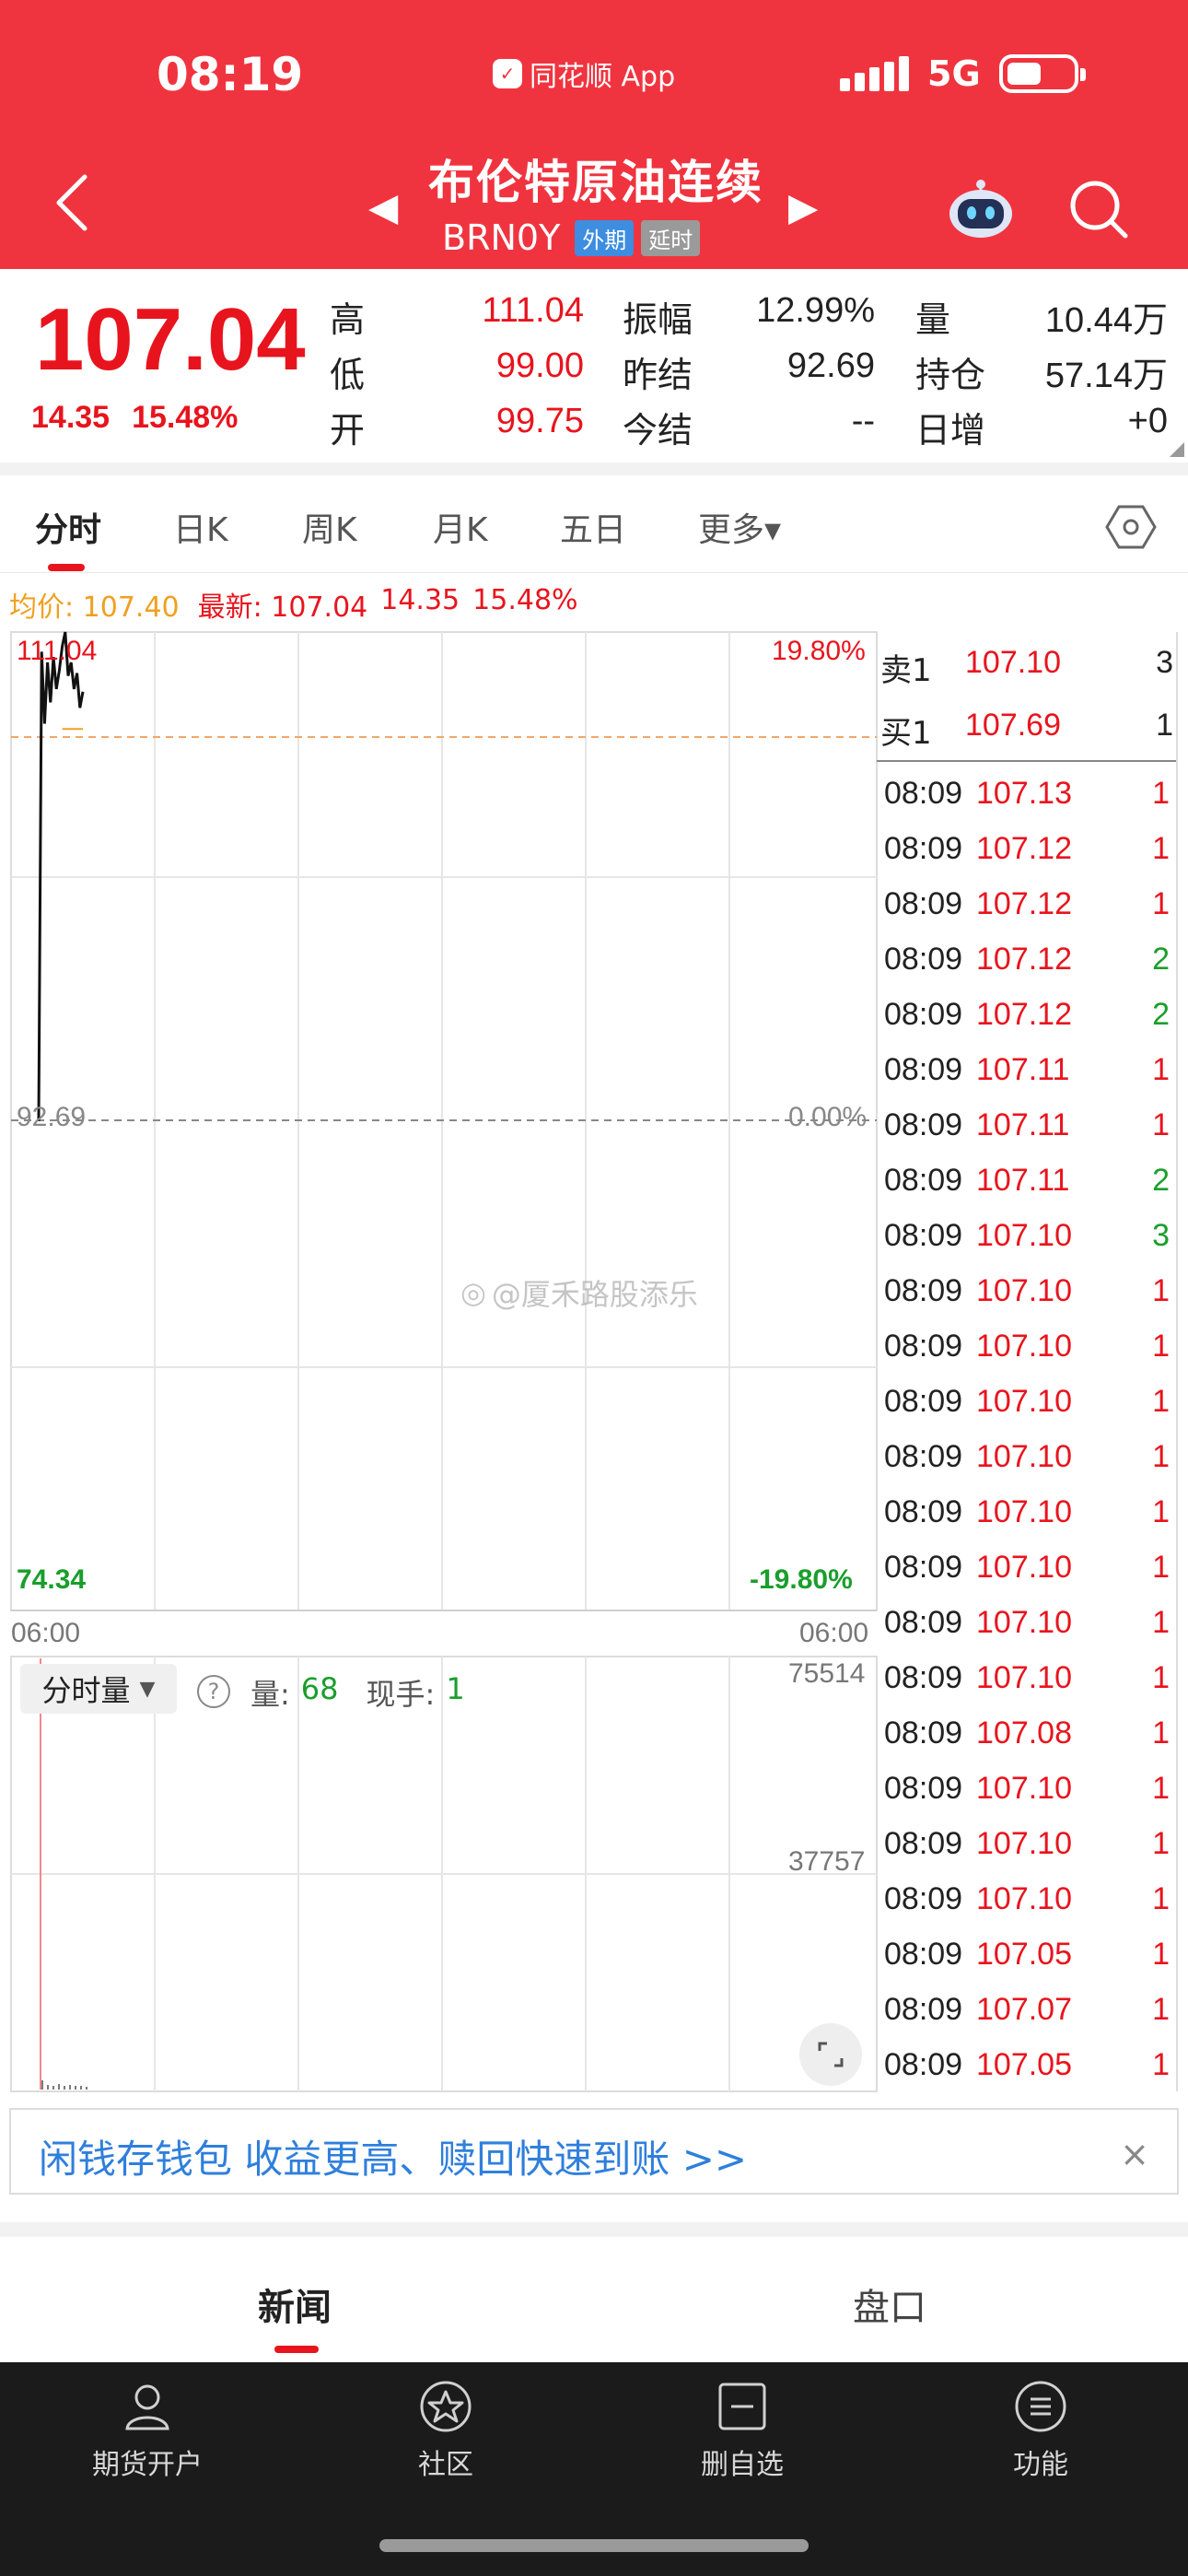  I want to click on prev-contract-icon: ◀, so click(383, 206).